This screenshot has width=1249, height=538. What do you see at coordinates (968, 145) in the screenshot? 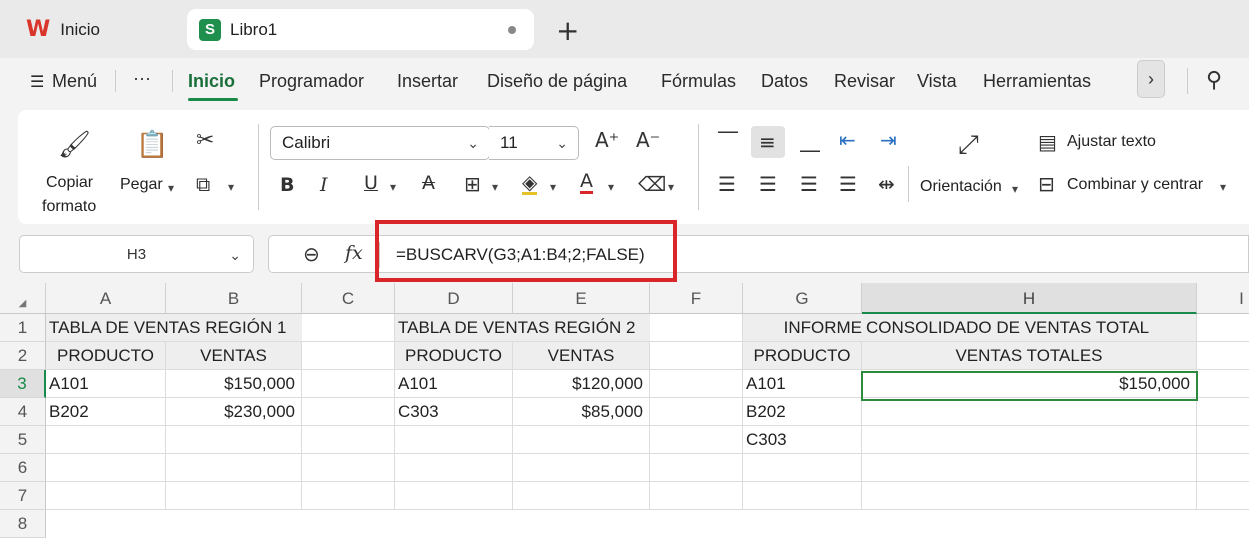
I see `orientation-icon: ⤢` at bounding box center [968, 145].